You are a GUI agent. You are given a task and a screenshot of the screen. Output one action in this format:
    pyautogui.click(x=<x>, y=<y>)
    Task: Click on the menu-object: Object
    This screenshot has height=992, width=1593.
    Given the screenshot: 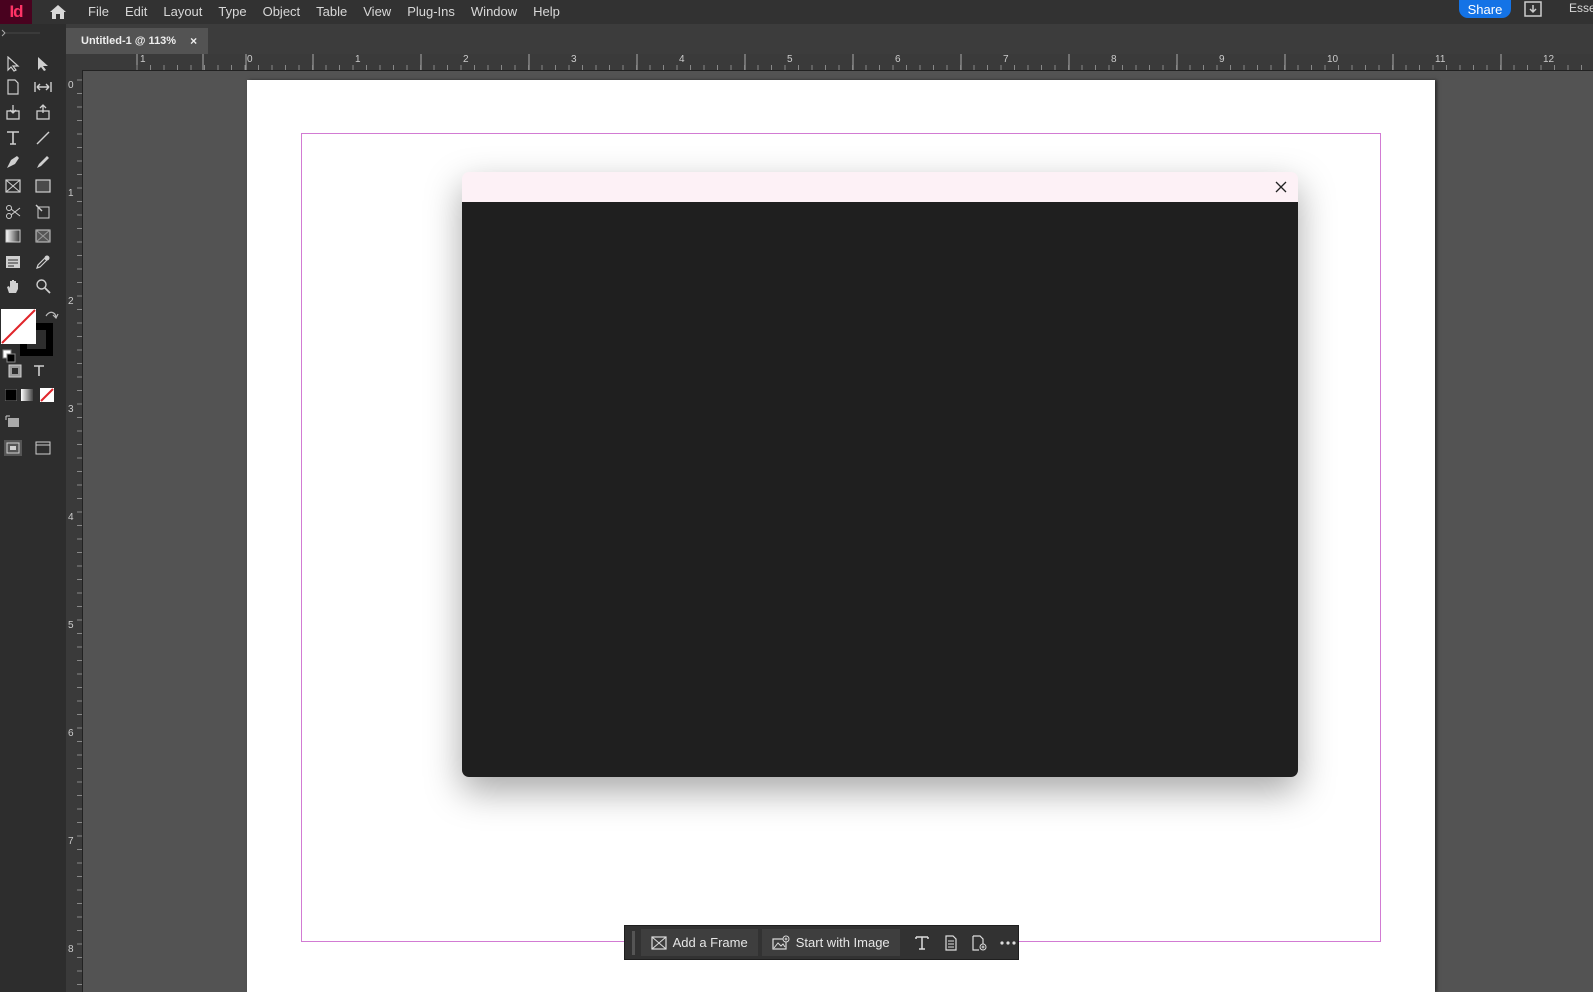 What is the action you would take?
    pyautogui.click(x=282, y=12)
    